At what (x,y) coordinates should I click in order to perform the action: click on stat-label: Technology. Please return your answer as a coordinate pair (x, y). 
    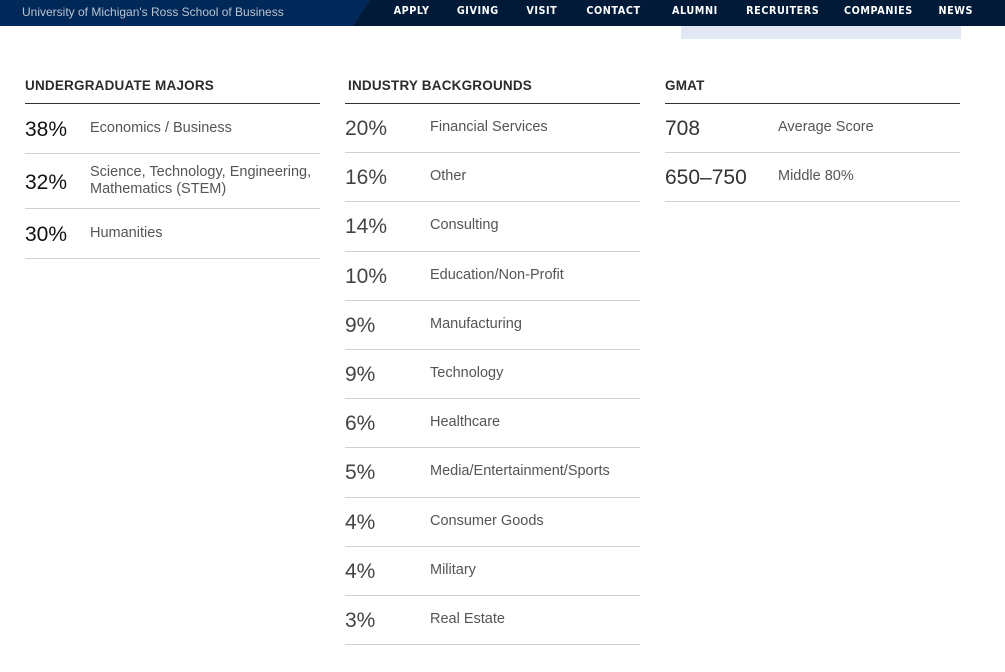
    Looking at the image, I should click on (467, 372).